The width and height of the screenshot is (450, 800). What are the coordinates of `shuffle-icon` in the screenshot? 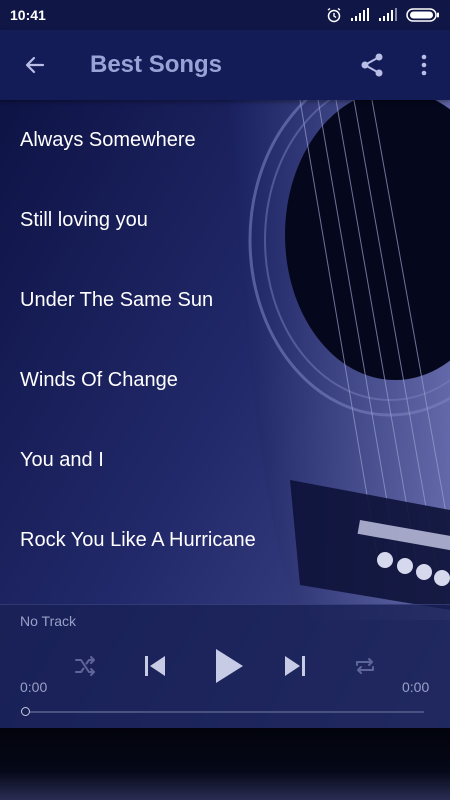 It's located at (85, 666).